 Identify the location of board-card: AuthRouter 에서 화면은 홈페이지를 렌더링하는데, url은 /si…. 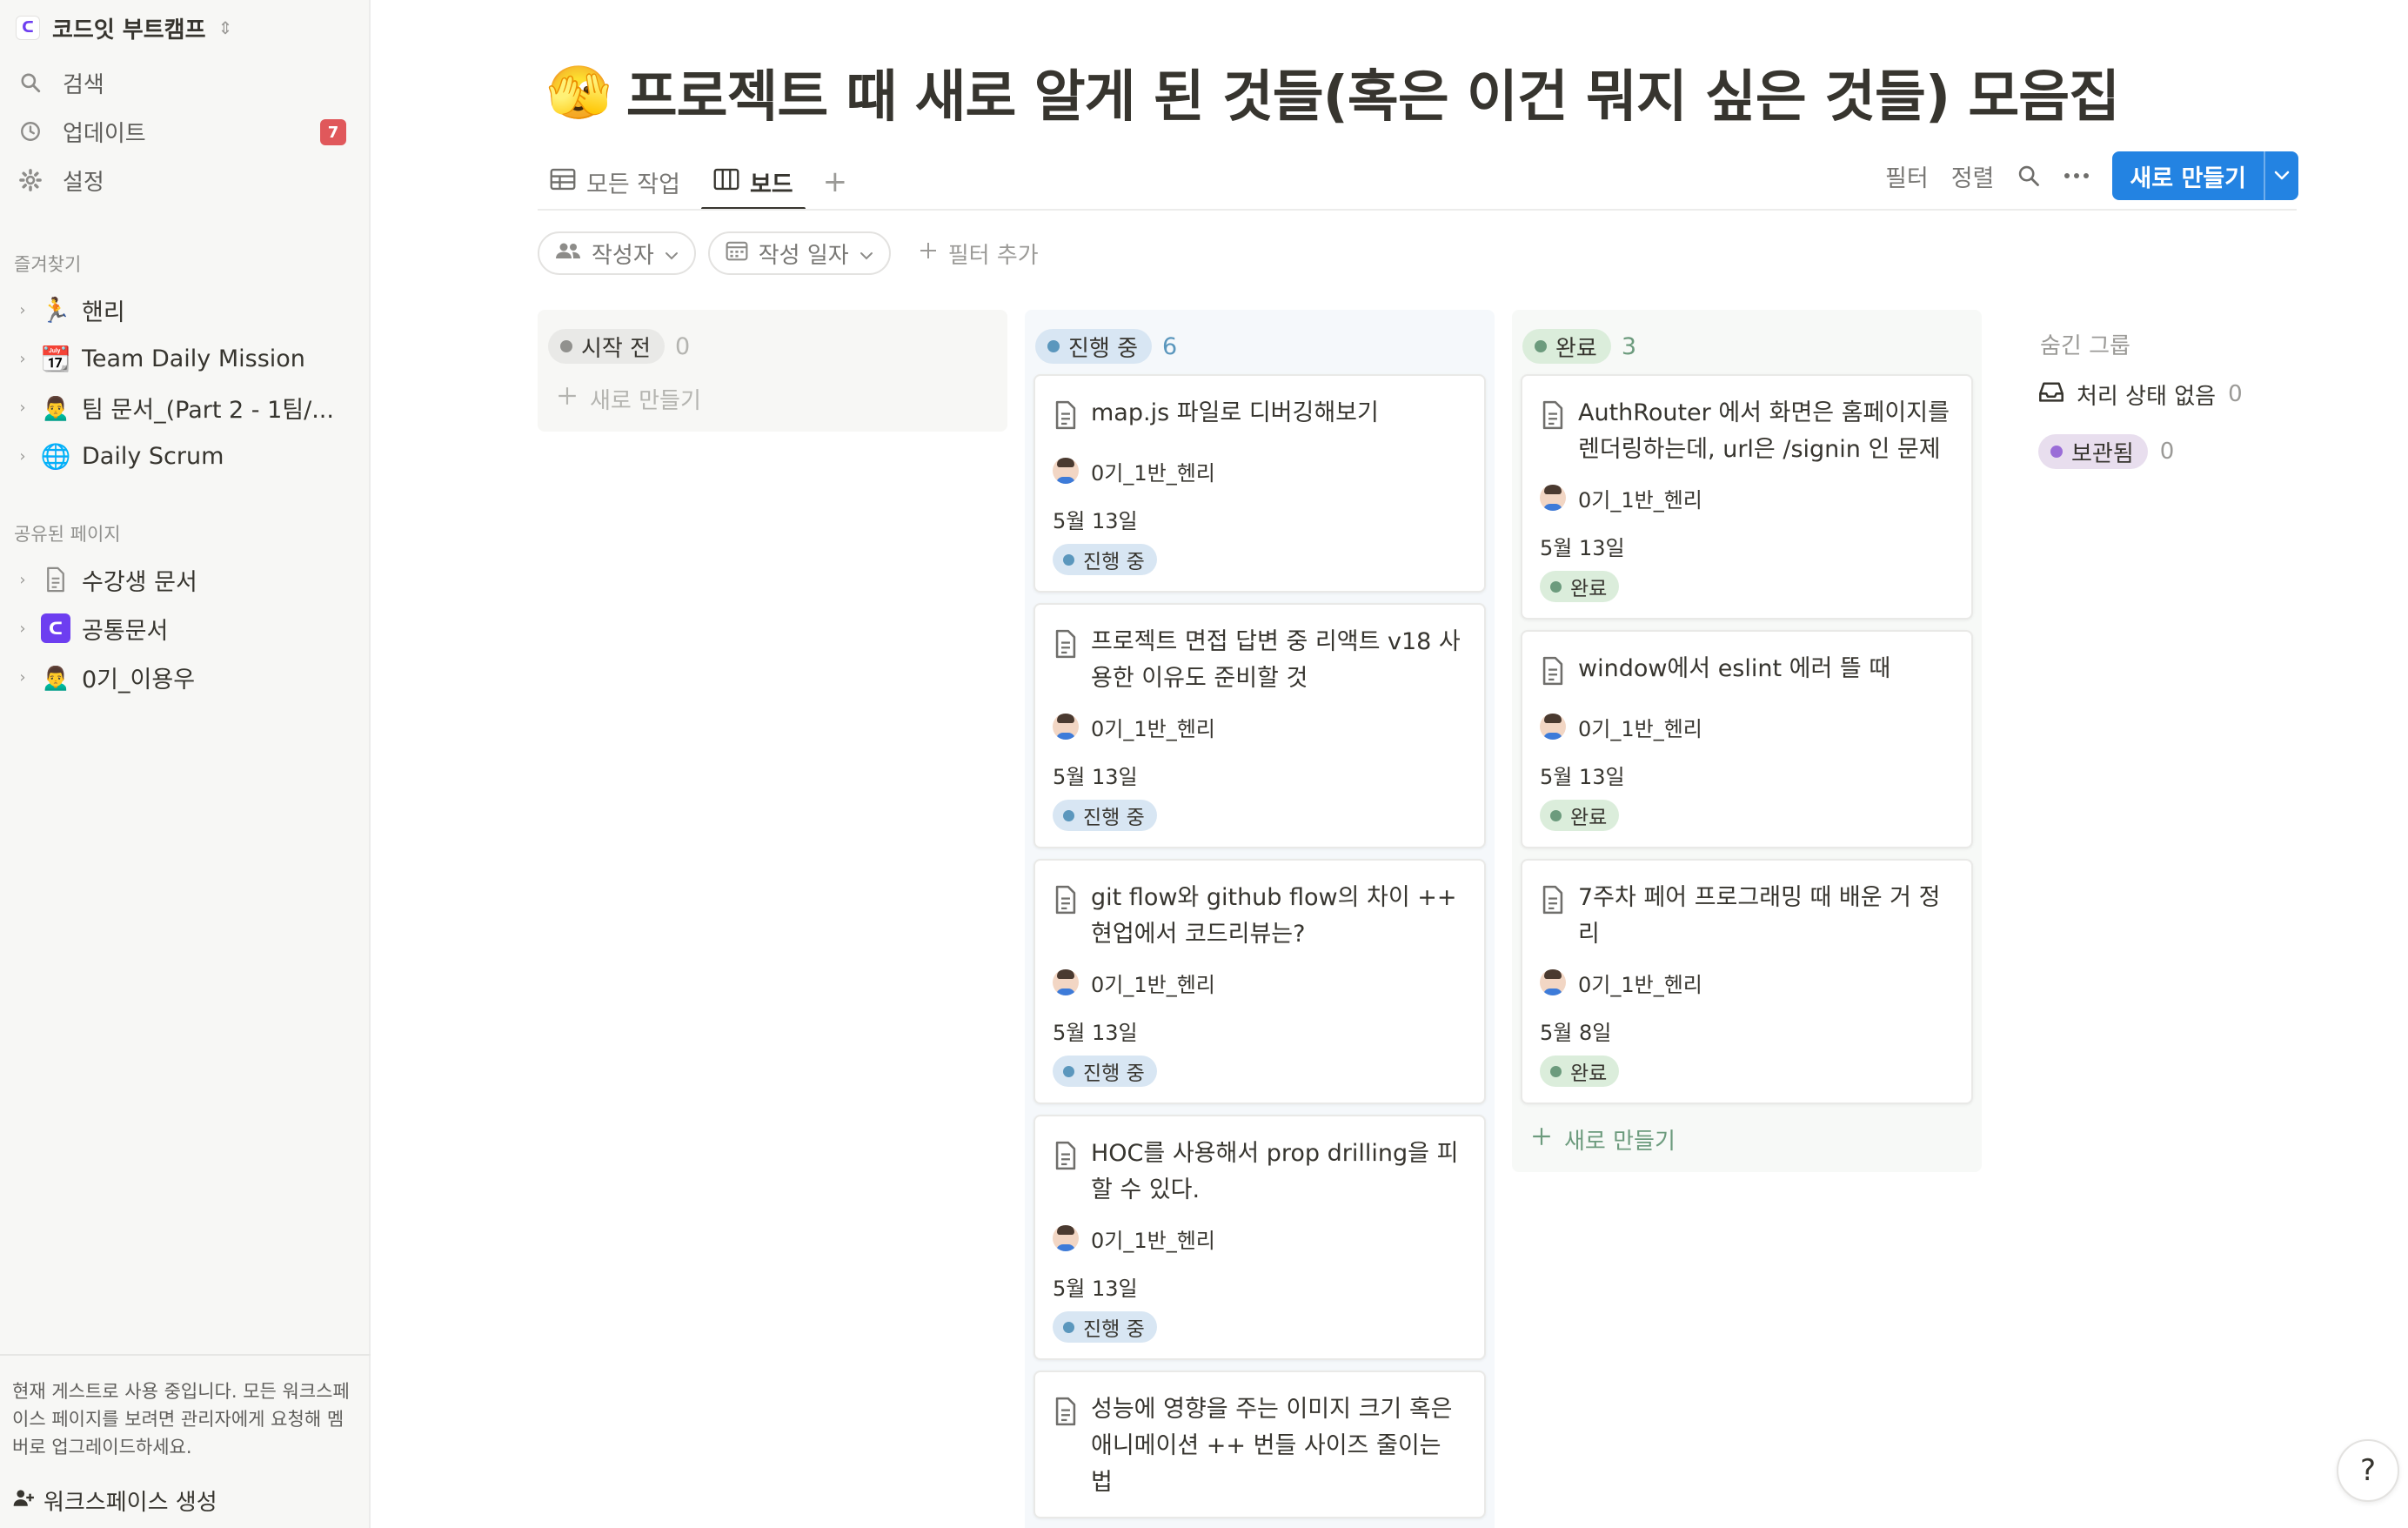
(1747, 497).